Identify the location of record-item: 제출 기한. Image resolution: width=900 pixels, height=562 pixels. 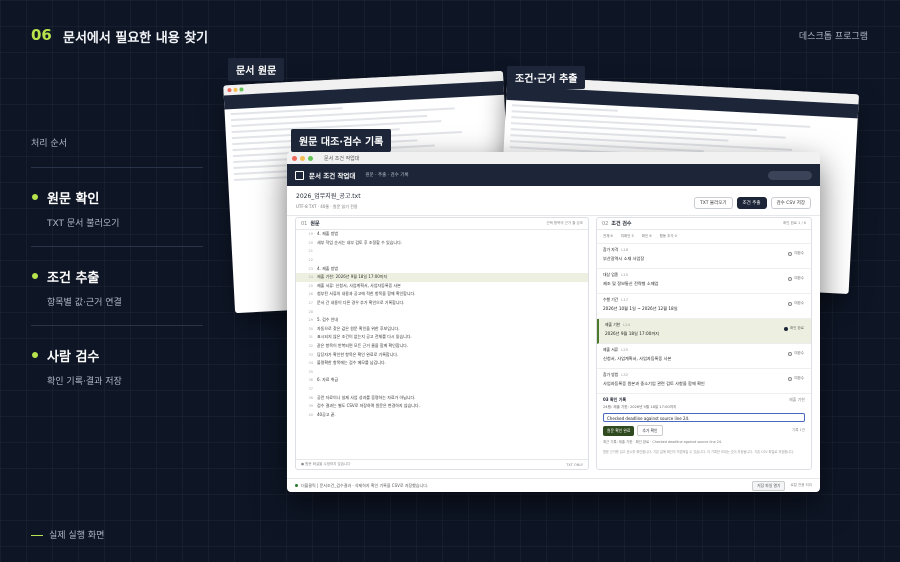
(797, 399).